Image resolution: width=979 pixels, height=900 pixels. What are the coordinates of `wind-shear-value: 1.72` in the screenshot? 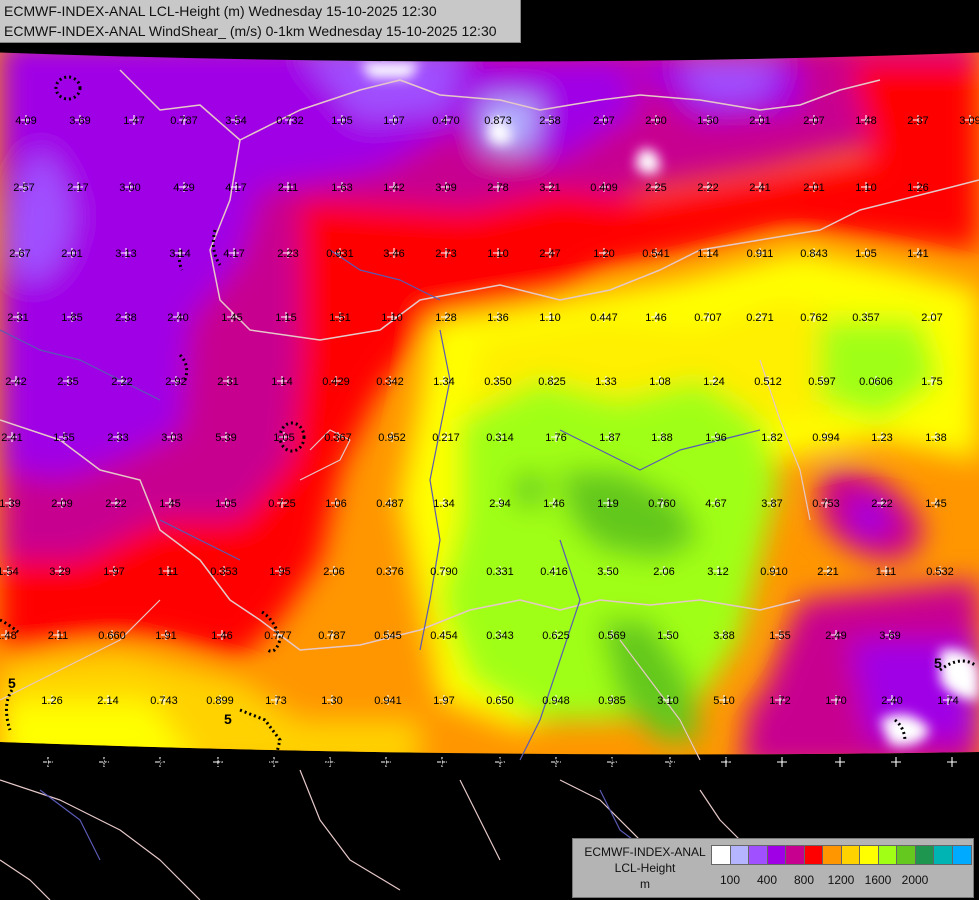 It's located at (779, 701).